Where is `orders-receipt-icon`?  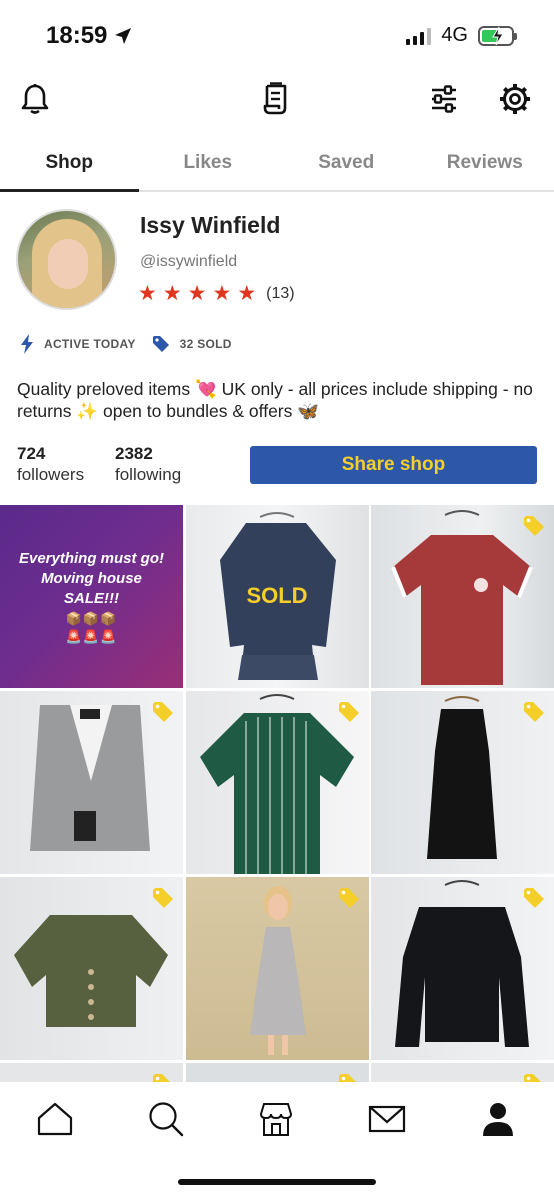
orders-receipt-icon is located at coordinates (276, 99).